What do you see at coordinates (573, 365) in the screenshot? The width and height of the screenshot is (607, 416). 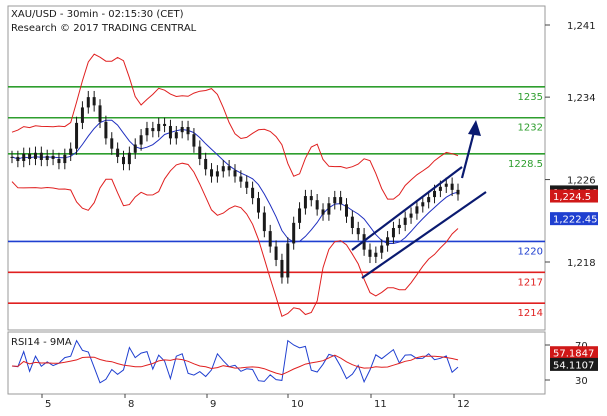 I see `rsi-tag-label: 54.1107` at bounding box center [573, 365].